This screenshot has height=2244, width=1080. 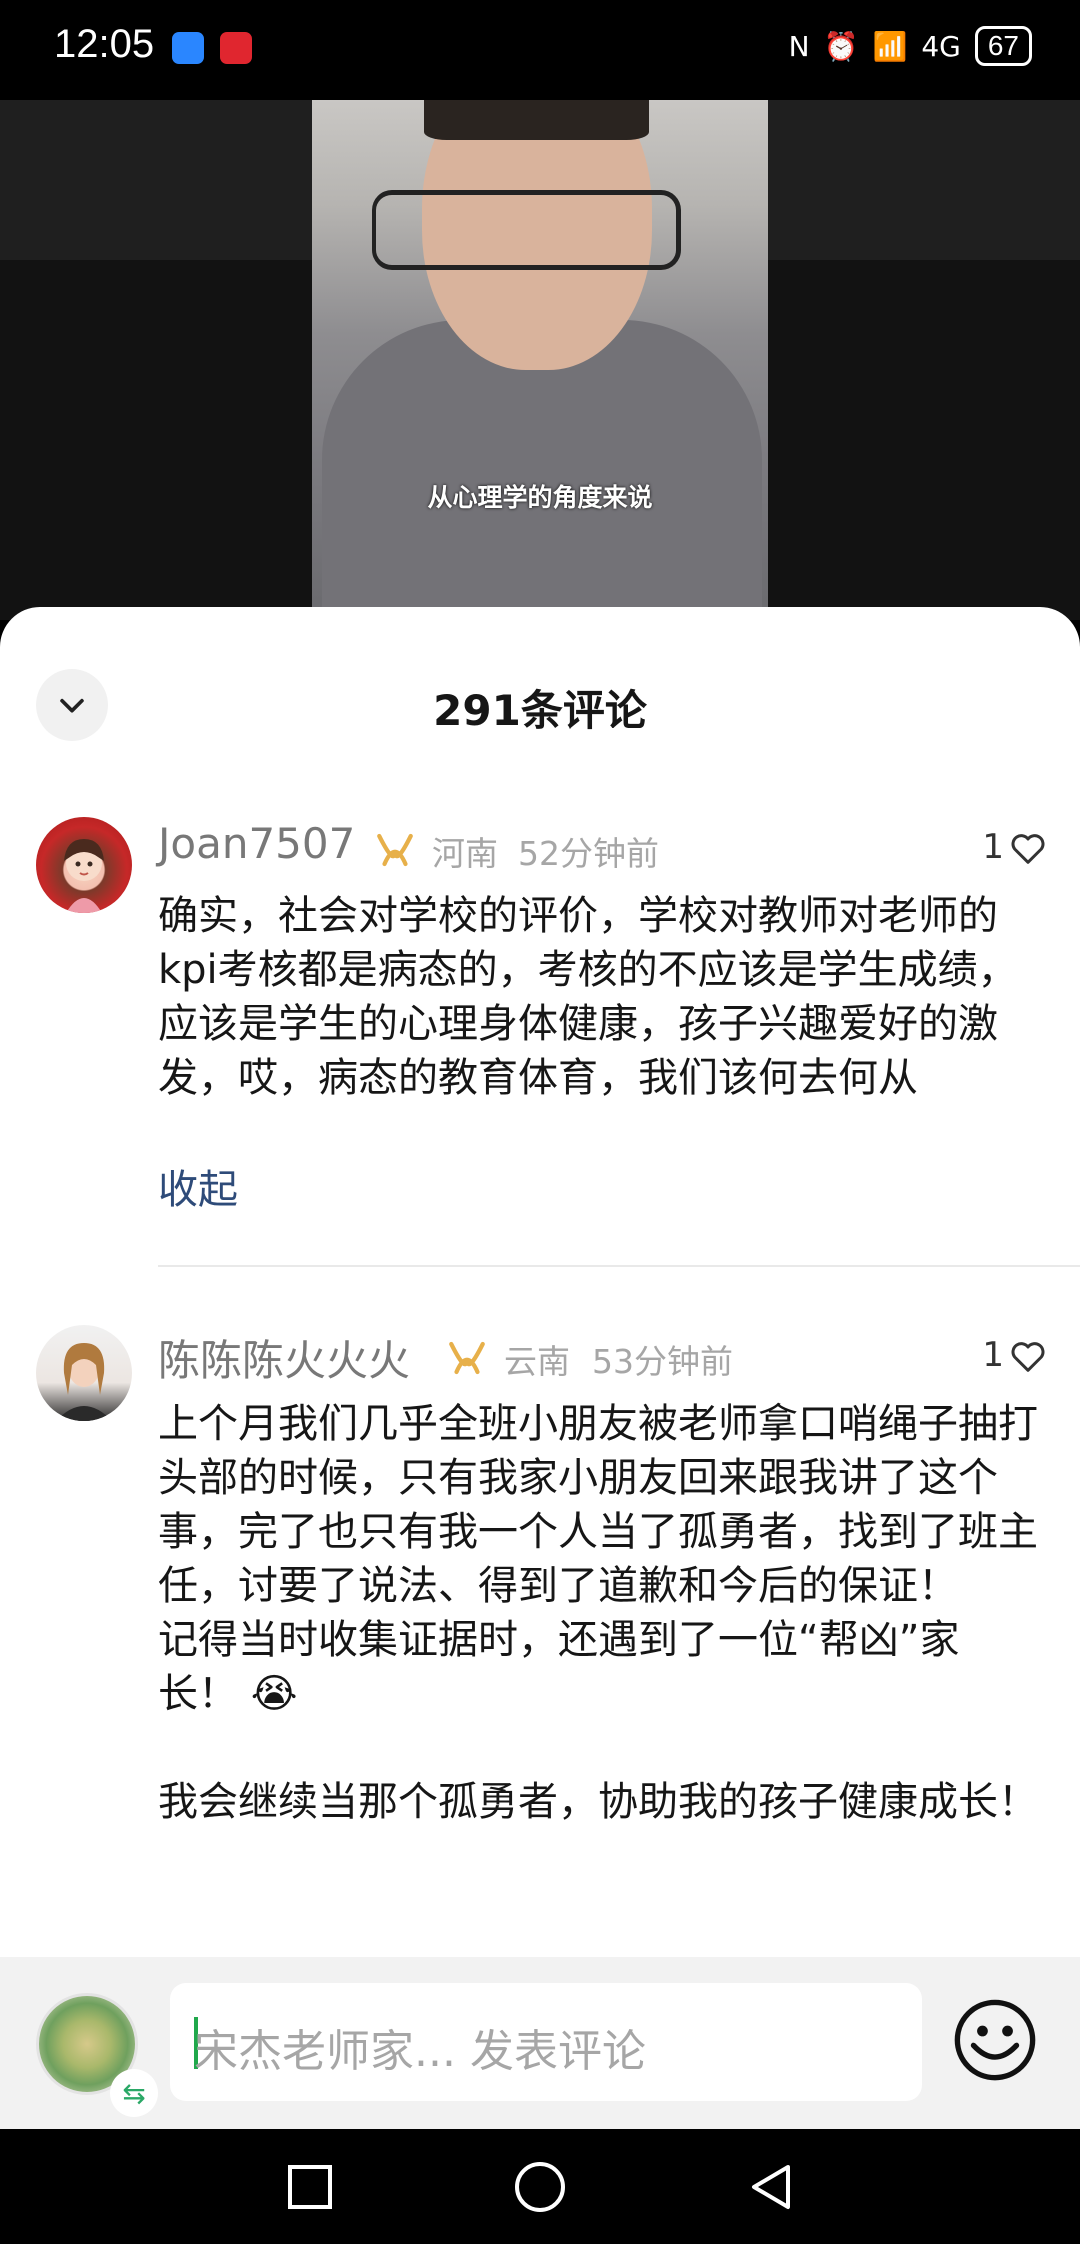 I want to click on glasses, so click(x=526, y=230).